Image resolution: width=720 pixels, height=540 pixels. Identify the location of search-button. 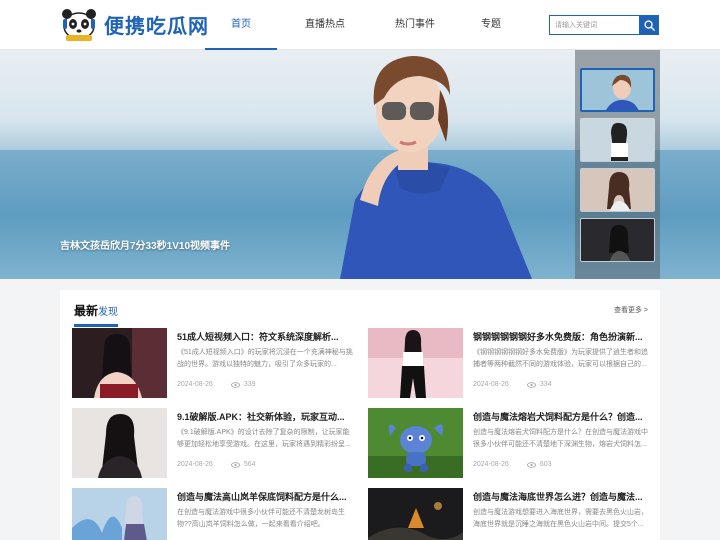
(649, 25).